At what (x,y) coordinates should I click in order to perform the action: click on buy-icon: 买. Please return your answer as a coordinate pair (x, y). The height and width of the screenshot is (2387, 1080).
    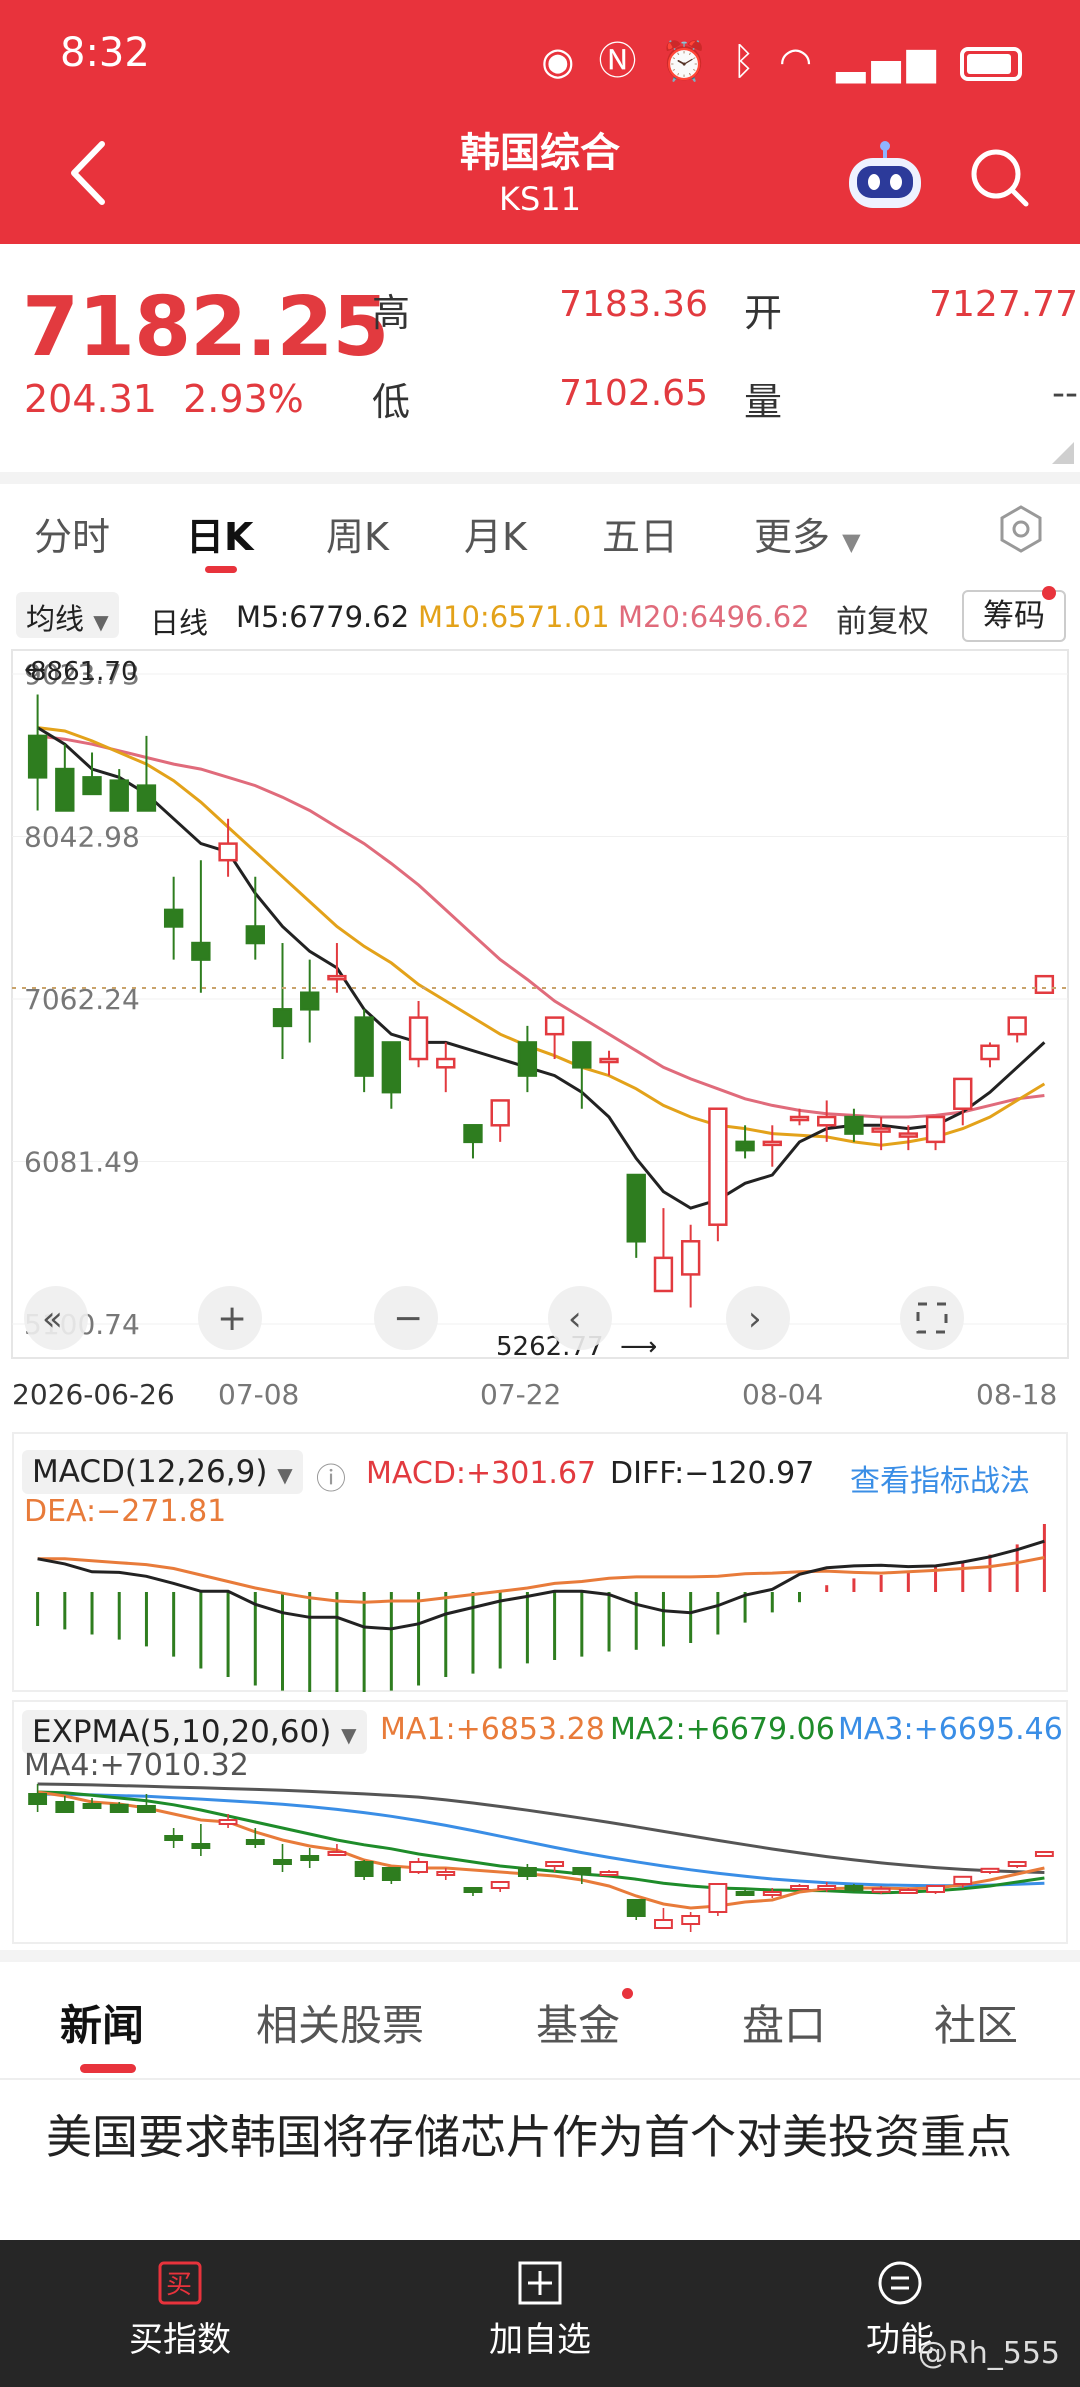
    Looking at the image, I should click on (180, 2283).